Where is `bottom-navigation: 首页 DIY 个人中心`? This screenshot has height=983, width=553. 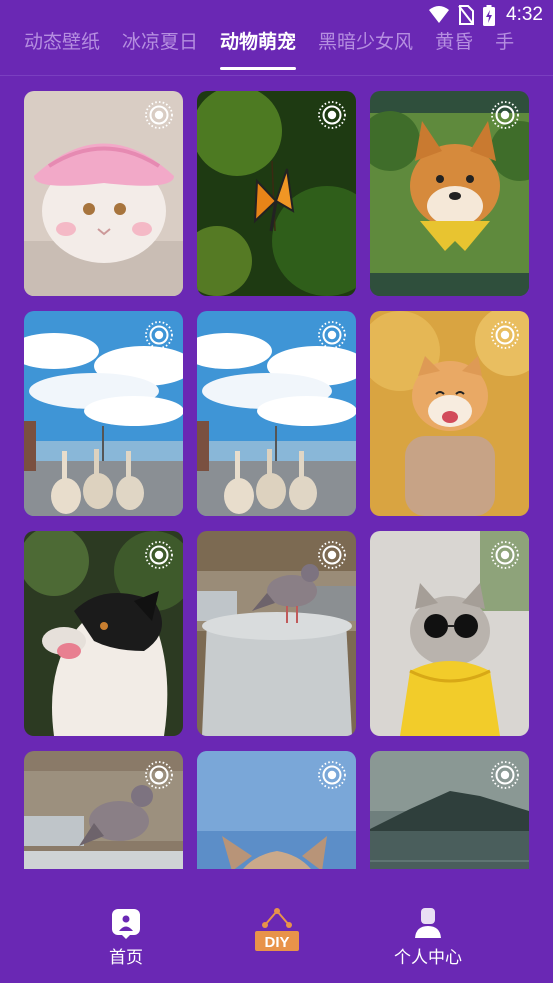 bottom-navigation: 首页 DIY 个人中心 is located at coordinates (276, 926).